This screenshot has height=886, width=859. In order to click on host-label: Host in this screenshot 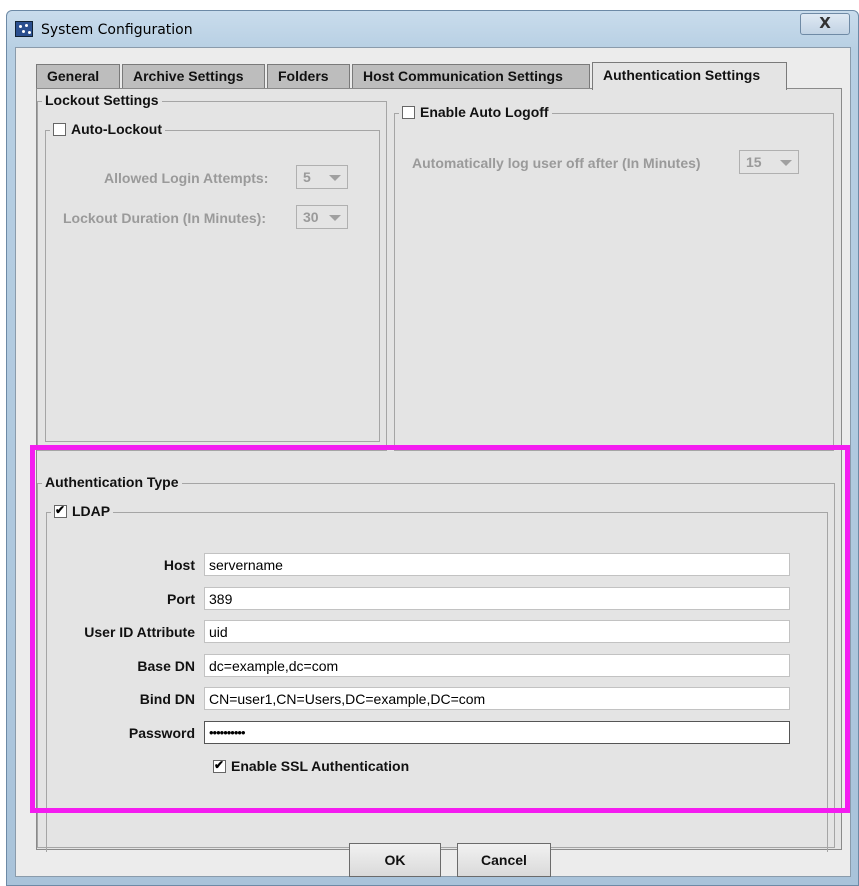, I will do `click(179, 565)`.